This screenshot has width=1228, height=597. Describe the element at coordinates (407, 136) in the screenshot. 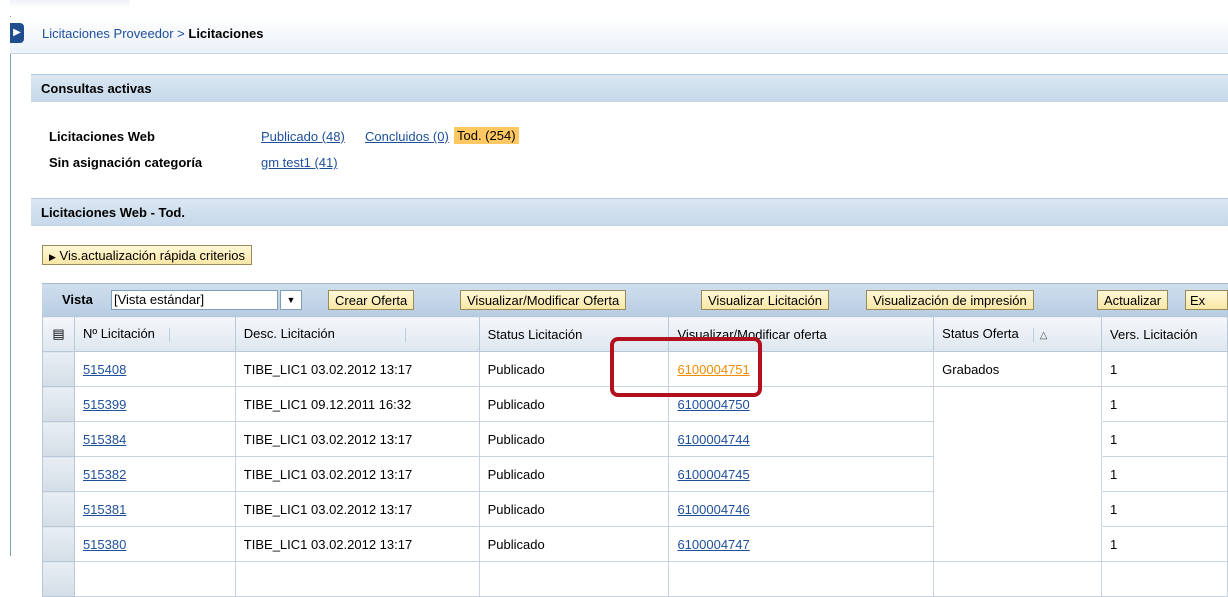

I see `query-link-concluidos: Concluidos (0)` at that location.